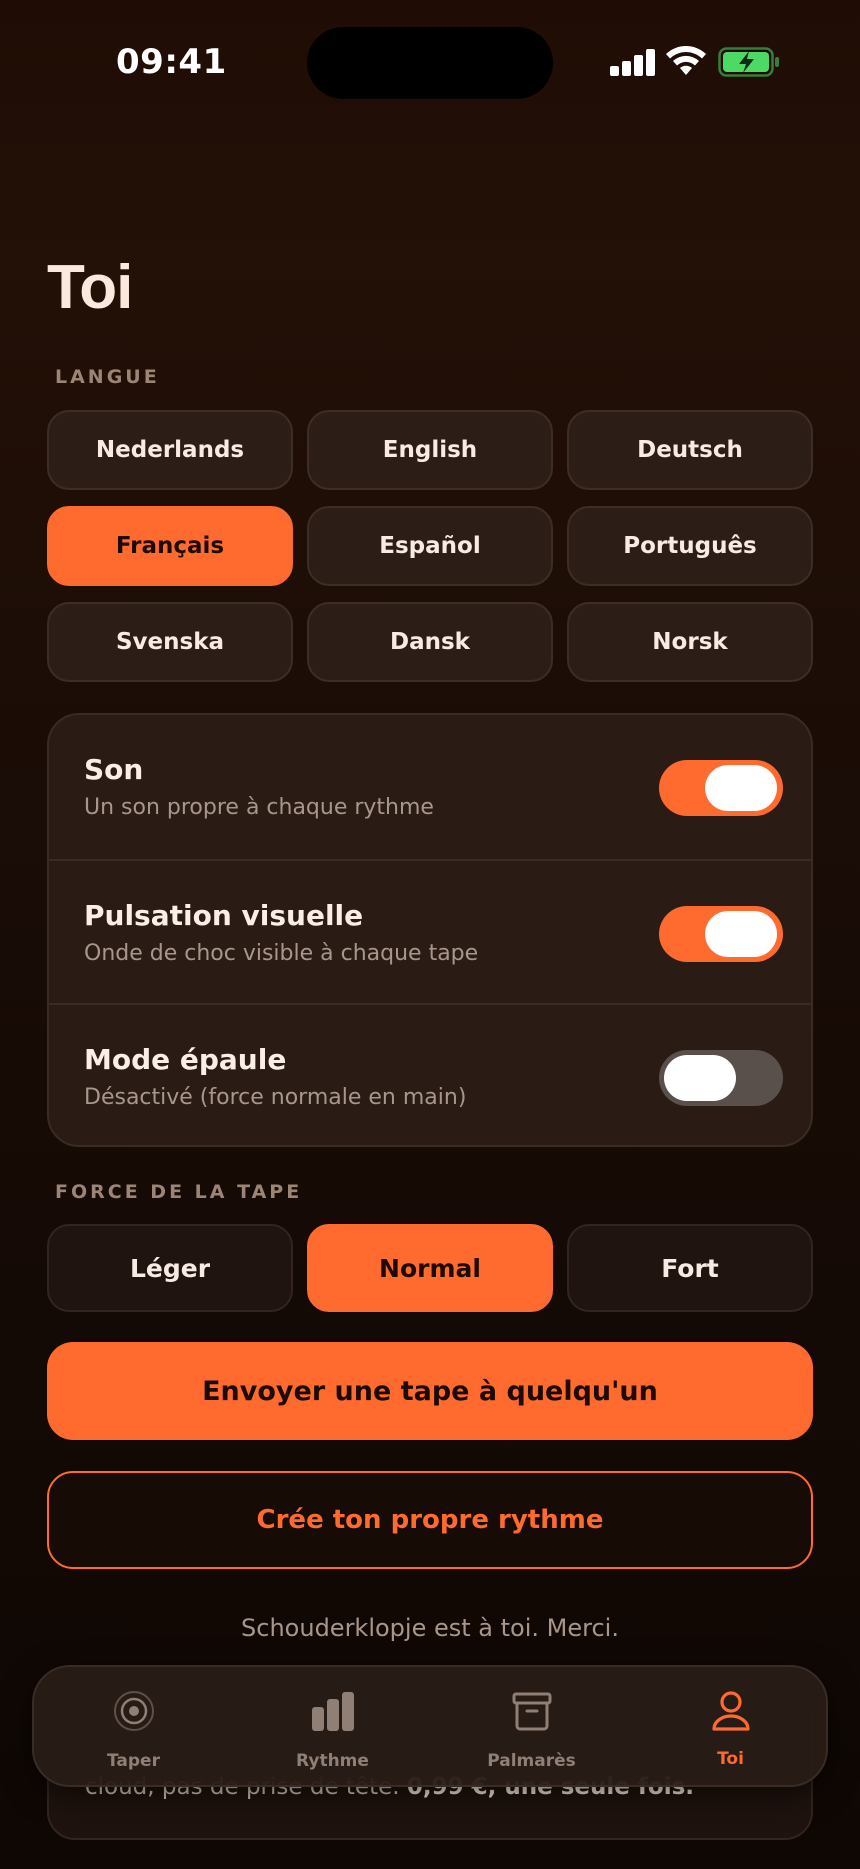 This screenshot has width=860, height=1869. I want to click on language-option-francais: Français, so click(170, 546).